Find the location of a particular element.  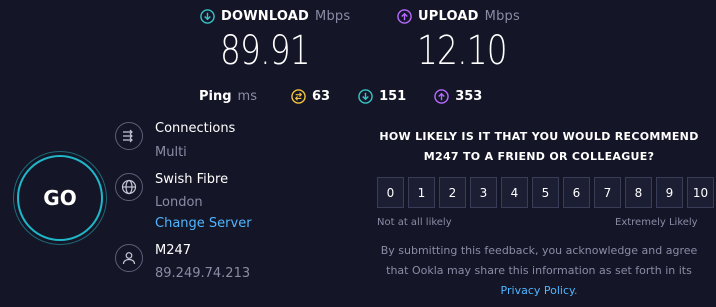

server-name: Swish Fibre is located at coordinates (192, 179).